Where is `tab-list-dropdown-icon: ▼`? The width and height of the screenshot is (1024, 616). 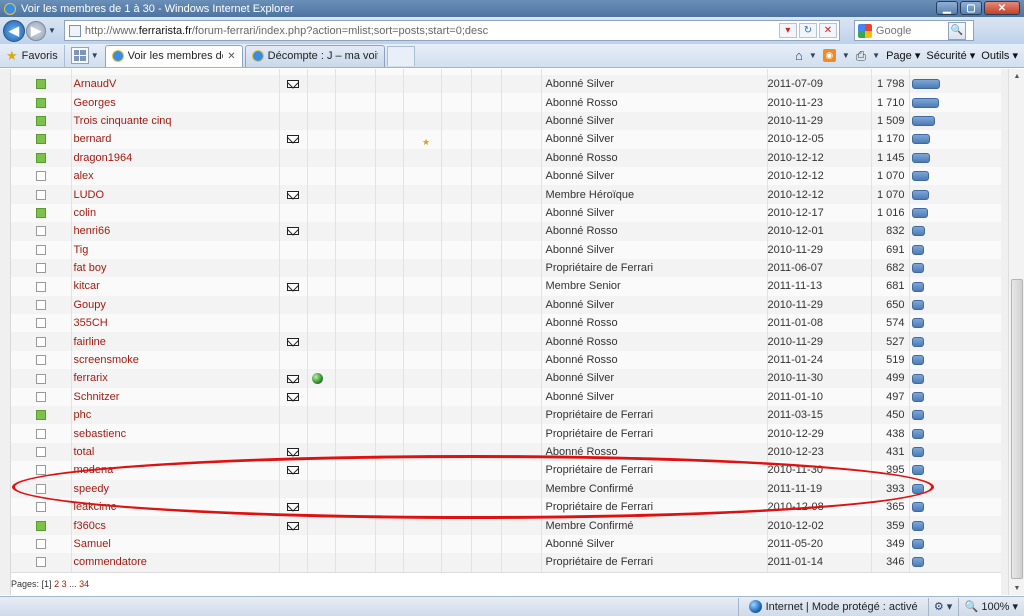 tab-list-dropdown-icon: ▼ is located at coordinates (95, 55).